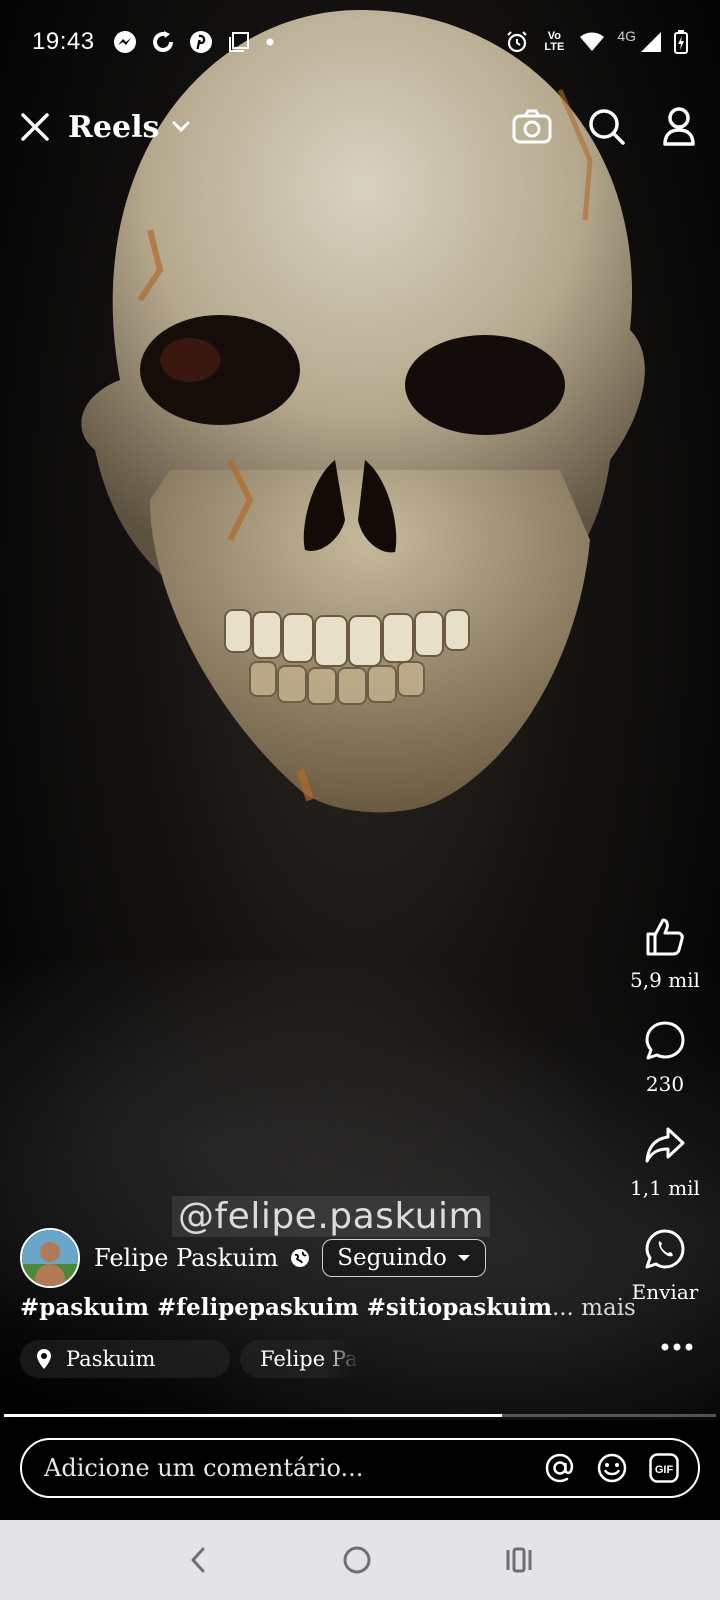  What do you see at coordinates (125, 42) in the screenshot?
I see `messenger-icon` at bounding box center [125, 42].